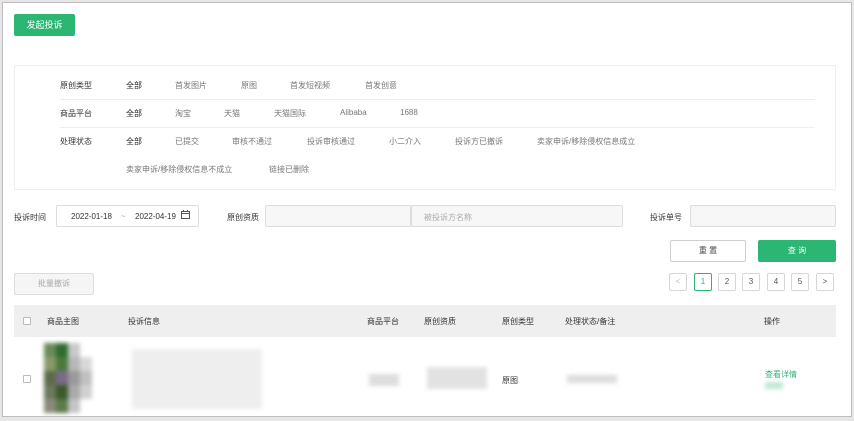  I want to click on col-header: 商品平台, so click(383, 321).